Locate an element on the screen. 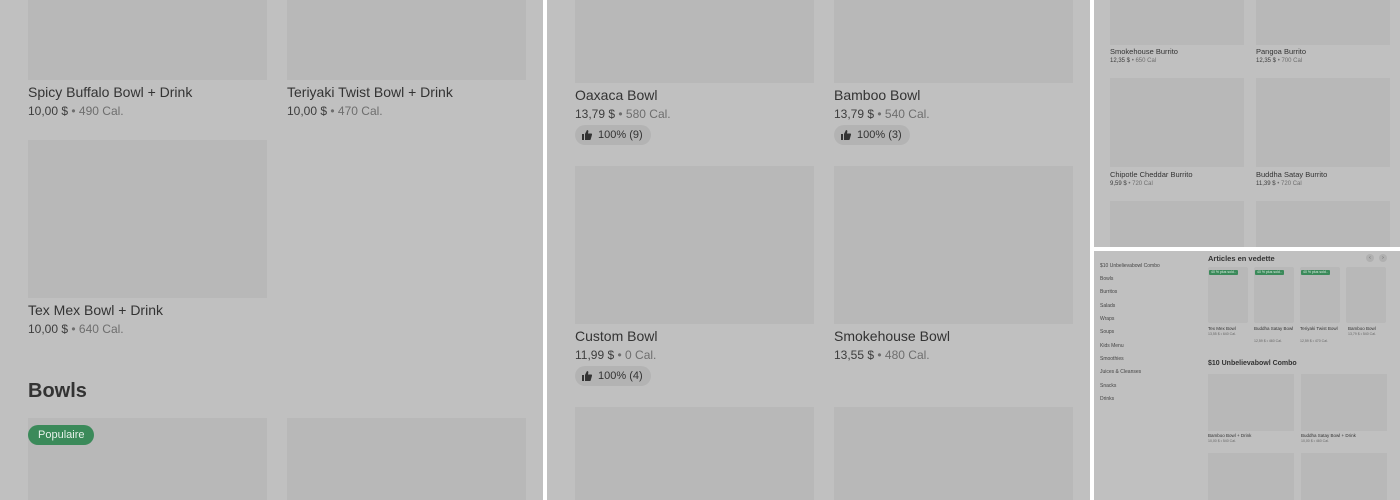 The width and height of the screenshot is (1400, 500). item-name: Oaxaca Bowl is located at coordinates (616, 95).